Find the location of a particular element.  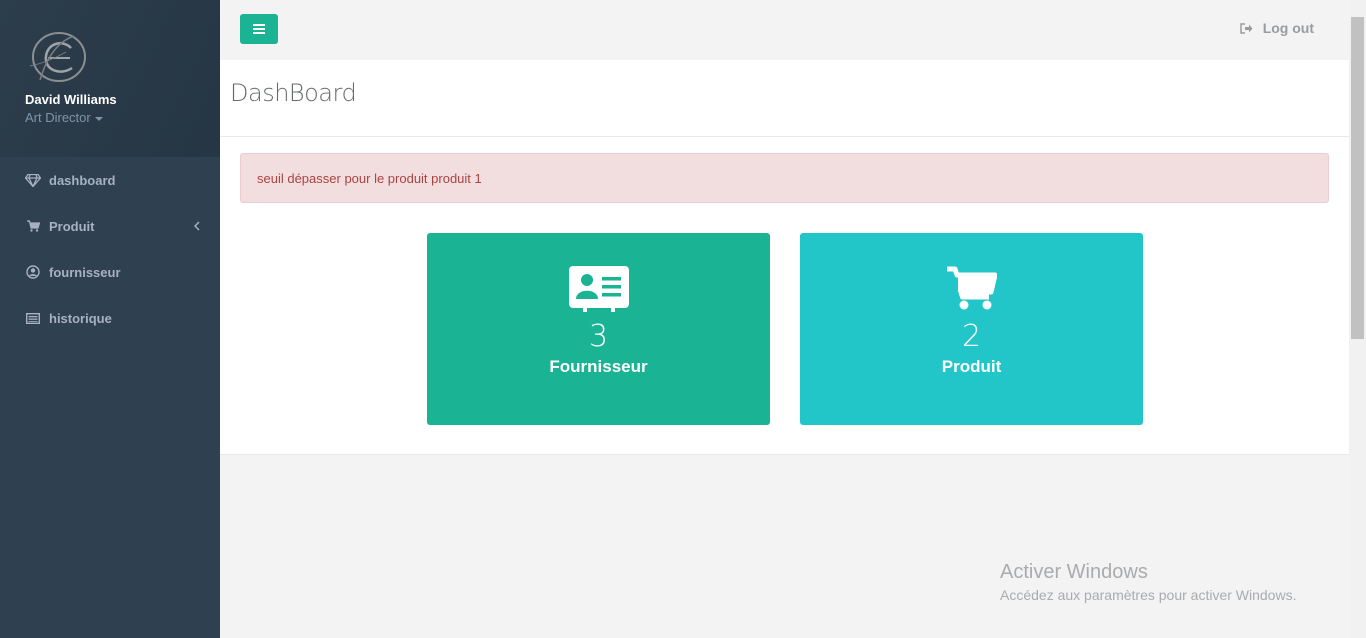

page-title: DashBoard is located at coordinates (293, 93).